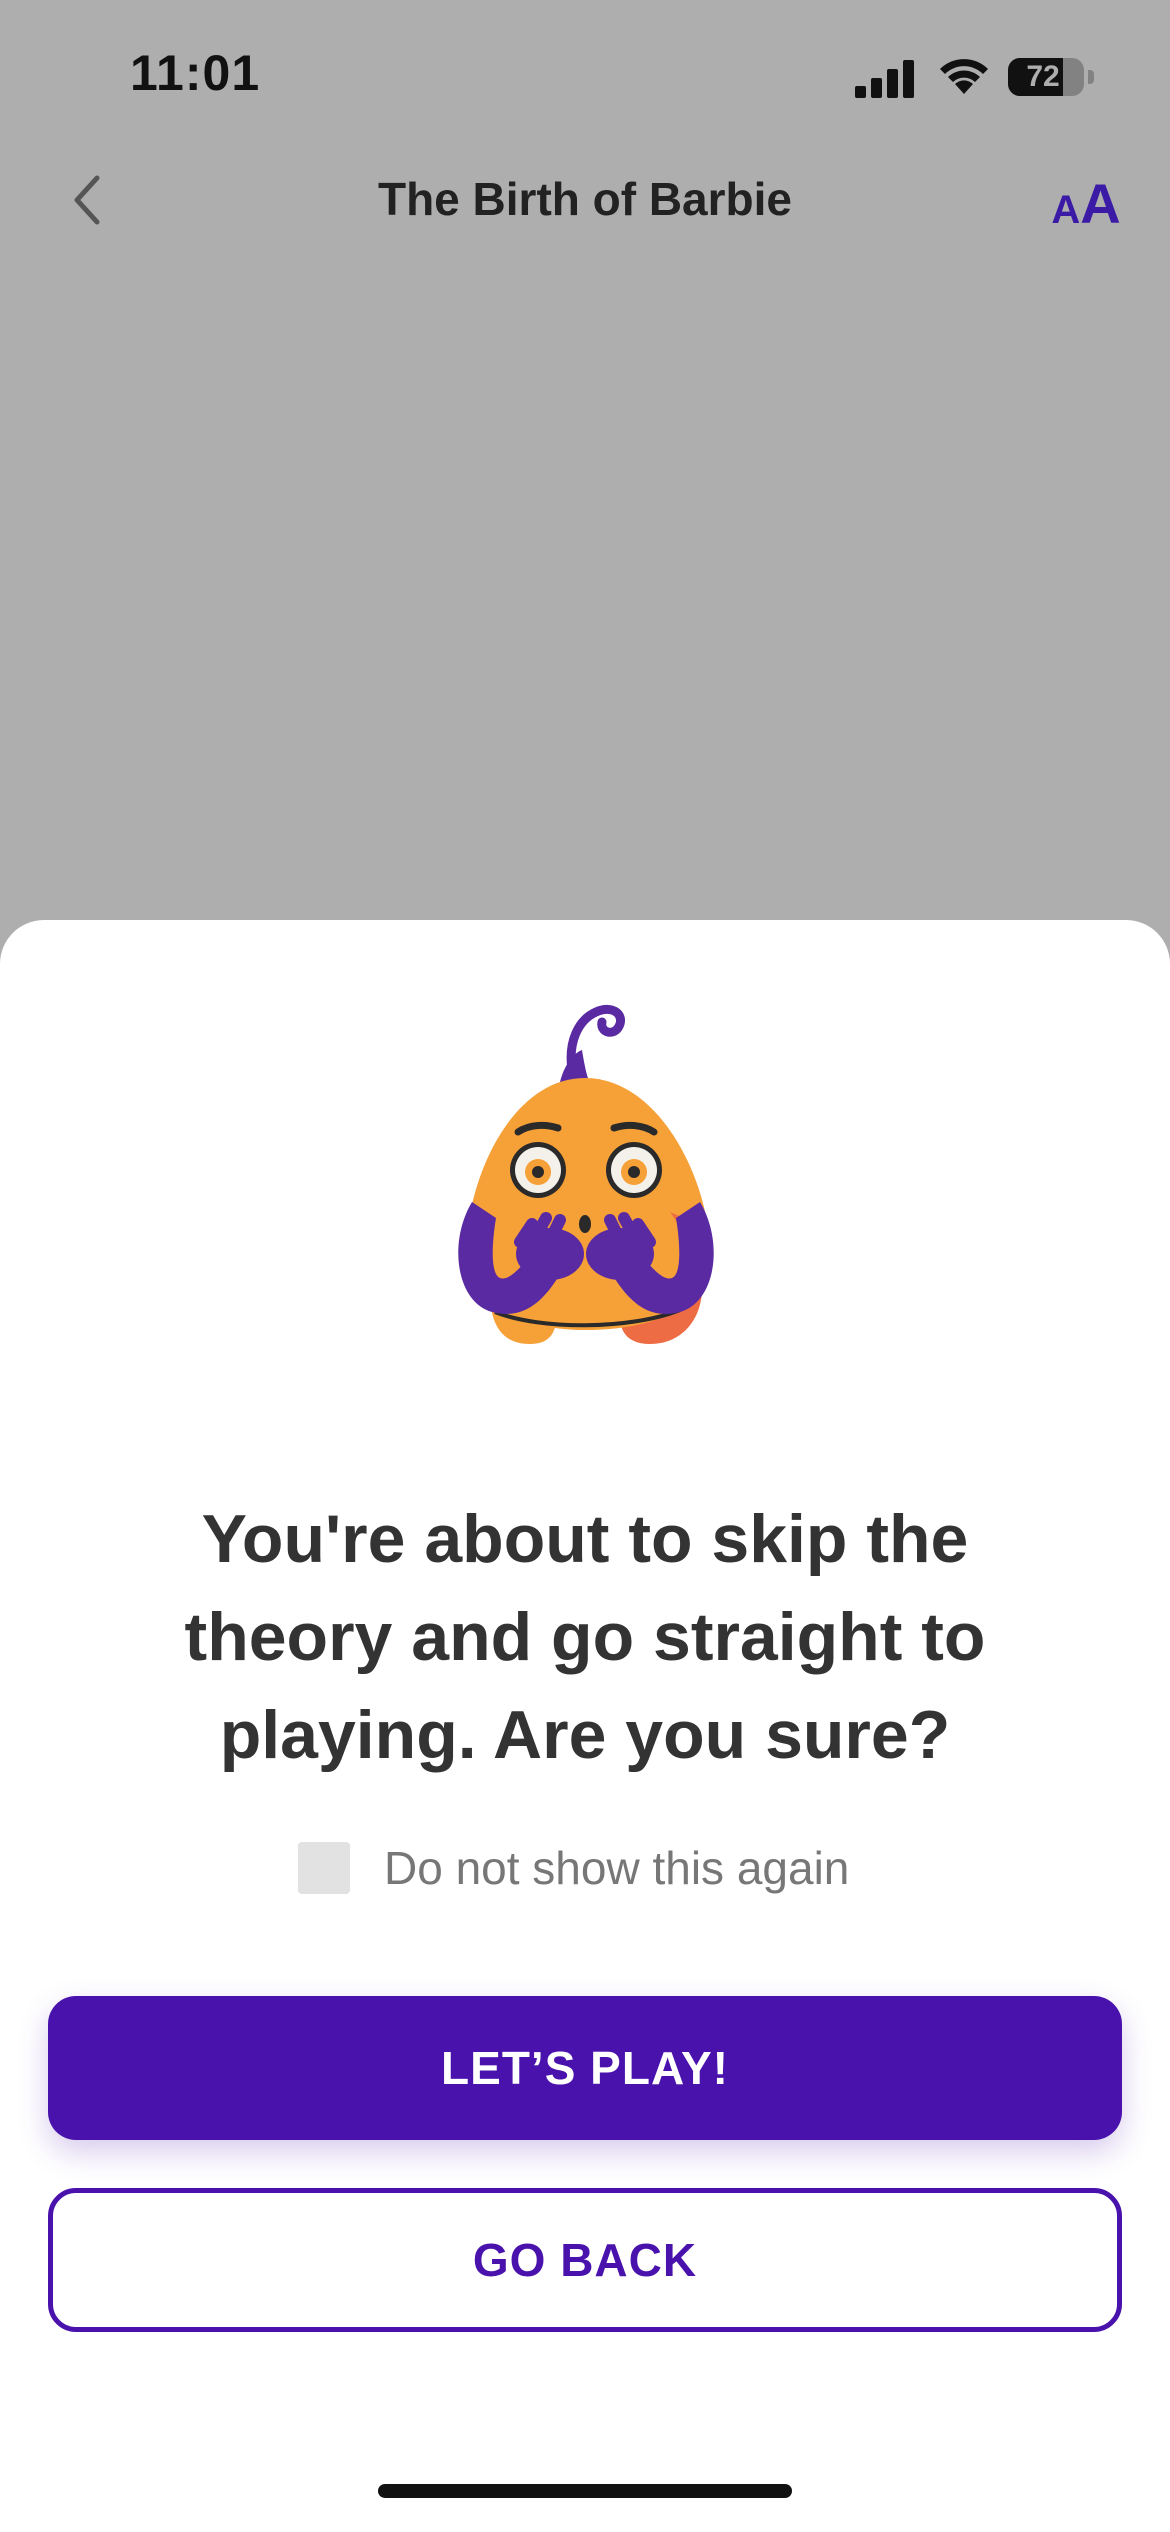 The width and height of the screenshot is (1170, 2532). I want to click on chevron-left-icon, so click(87, 200).